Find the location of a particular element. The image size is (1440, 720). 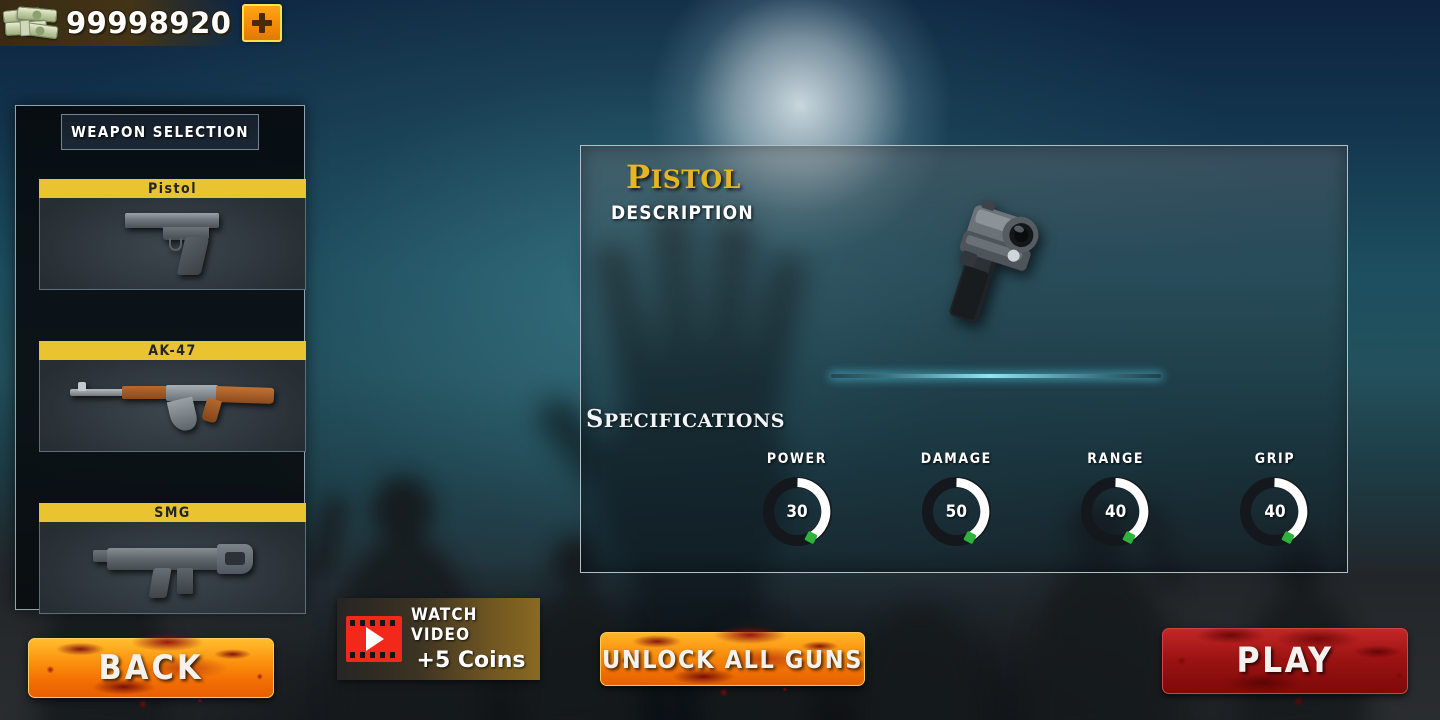

pistol-icon is located at coordinates (172, 243).